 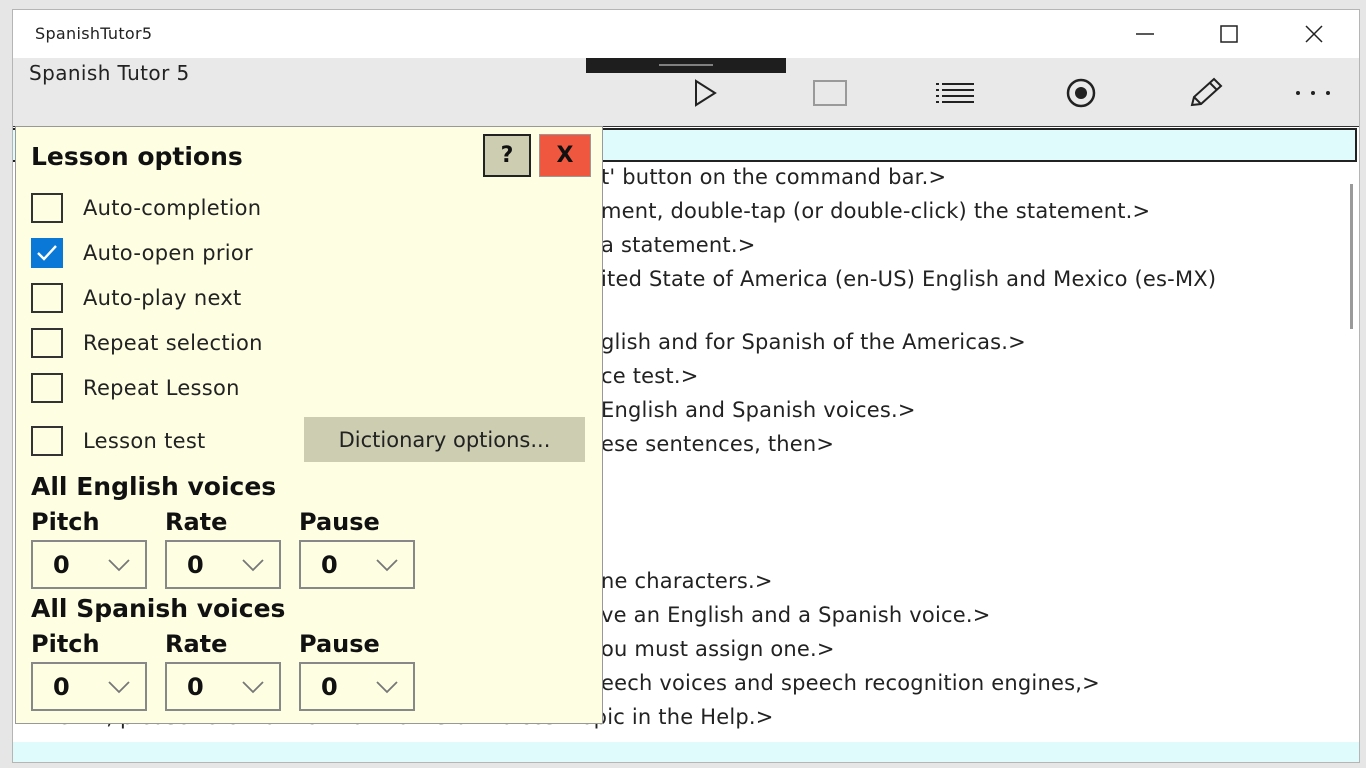 What do you see at coordinates (47, 441) in the screenshot?
I see `lesson-test-checkbox` at bounding box center [47, 441].